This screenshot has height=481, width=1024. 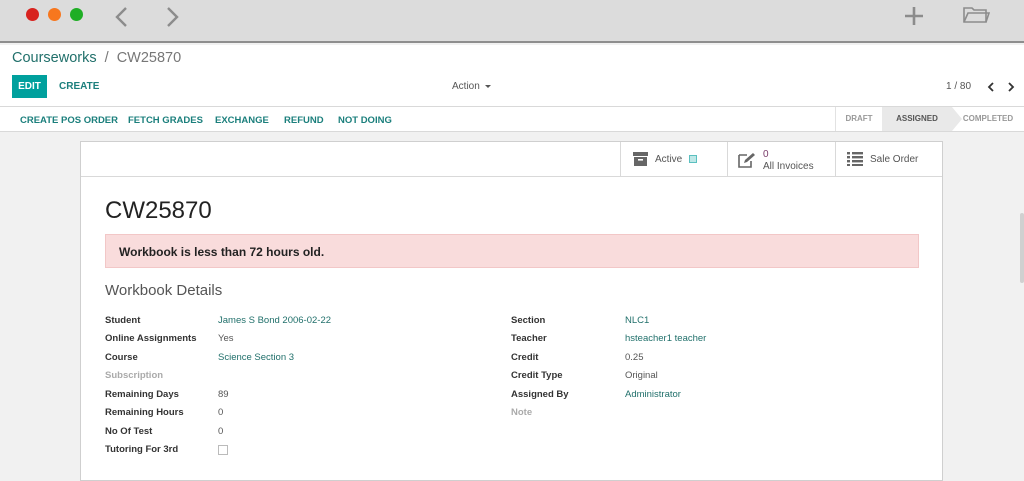 What do you see at coordinates (640, 161) in the screenshot?
I see `archive-icon` at bounding box center [640, 161].